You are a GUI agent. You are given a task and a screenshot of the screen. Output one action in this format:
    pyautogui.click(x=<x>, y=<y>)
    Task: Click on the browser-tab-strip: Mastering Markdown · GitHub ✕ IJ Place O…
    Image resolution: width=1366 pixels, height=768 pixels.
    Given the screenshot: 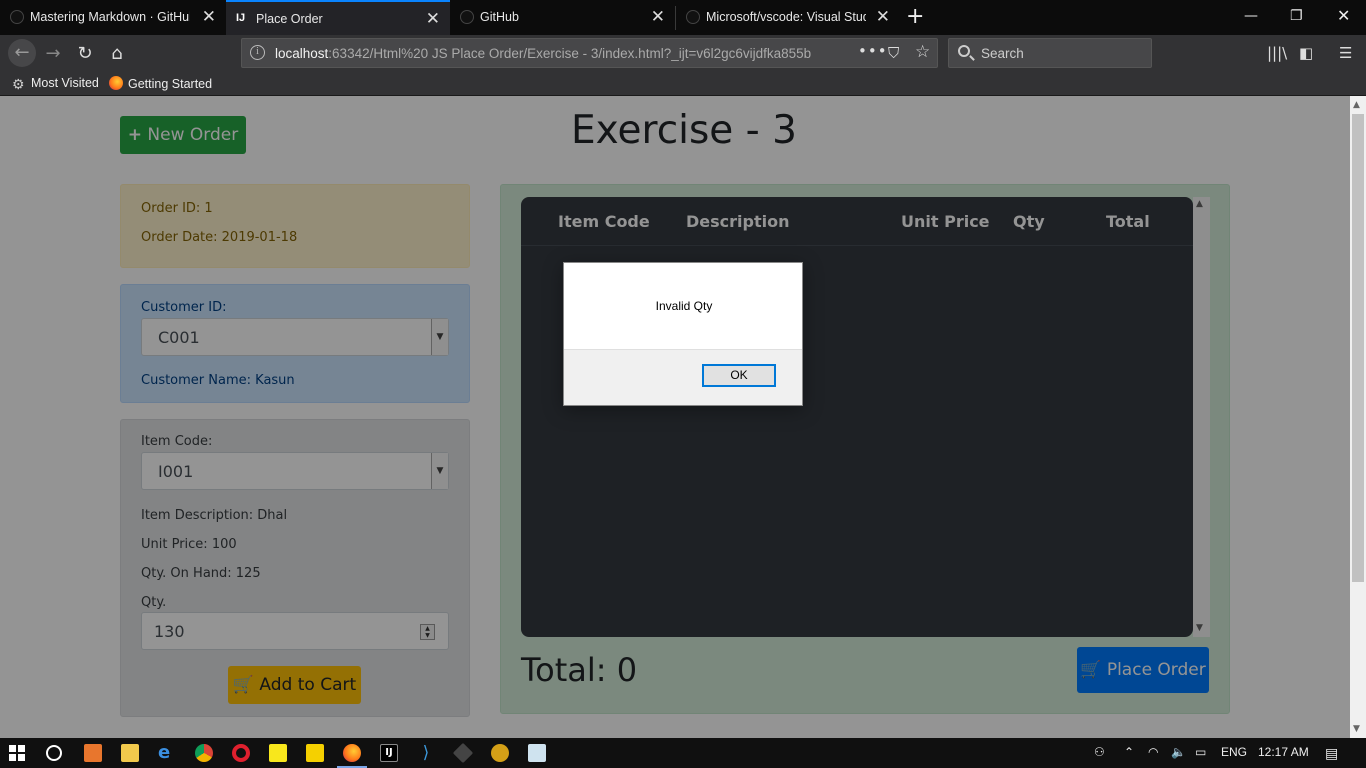 What is the action you would take?
    pyautogui.click(x=683, y=17)
    